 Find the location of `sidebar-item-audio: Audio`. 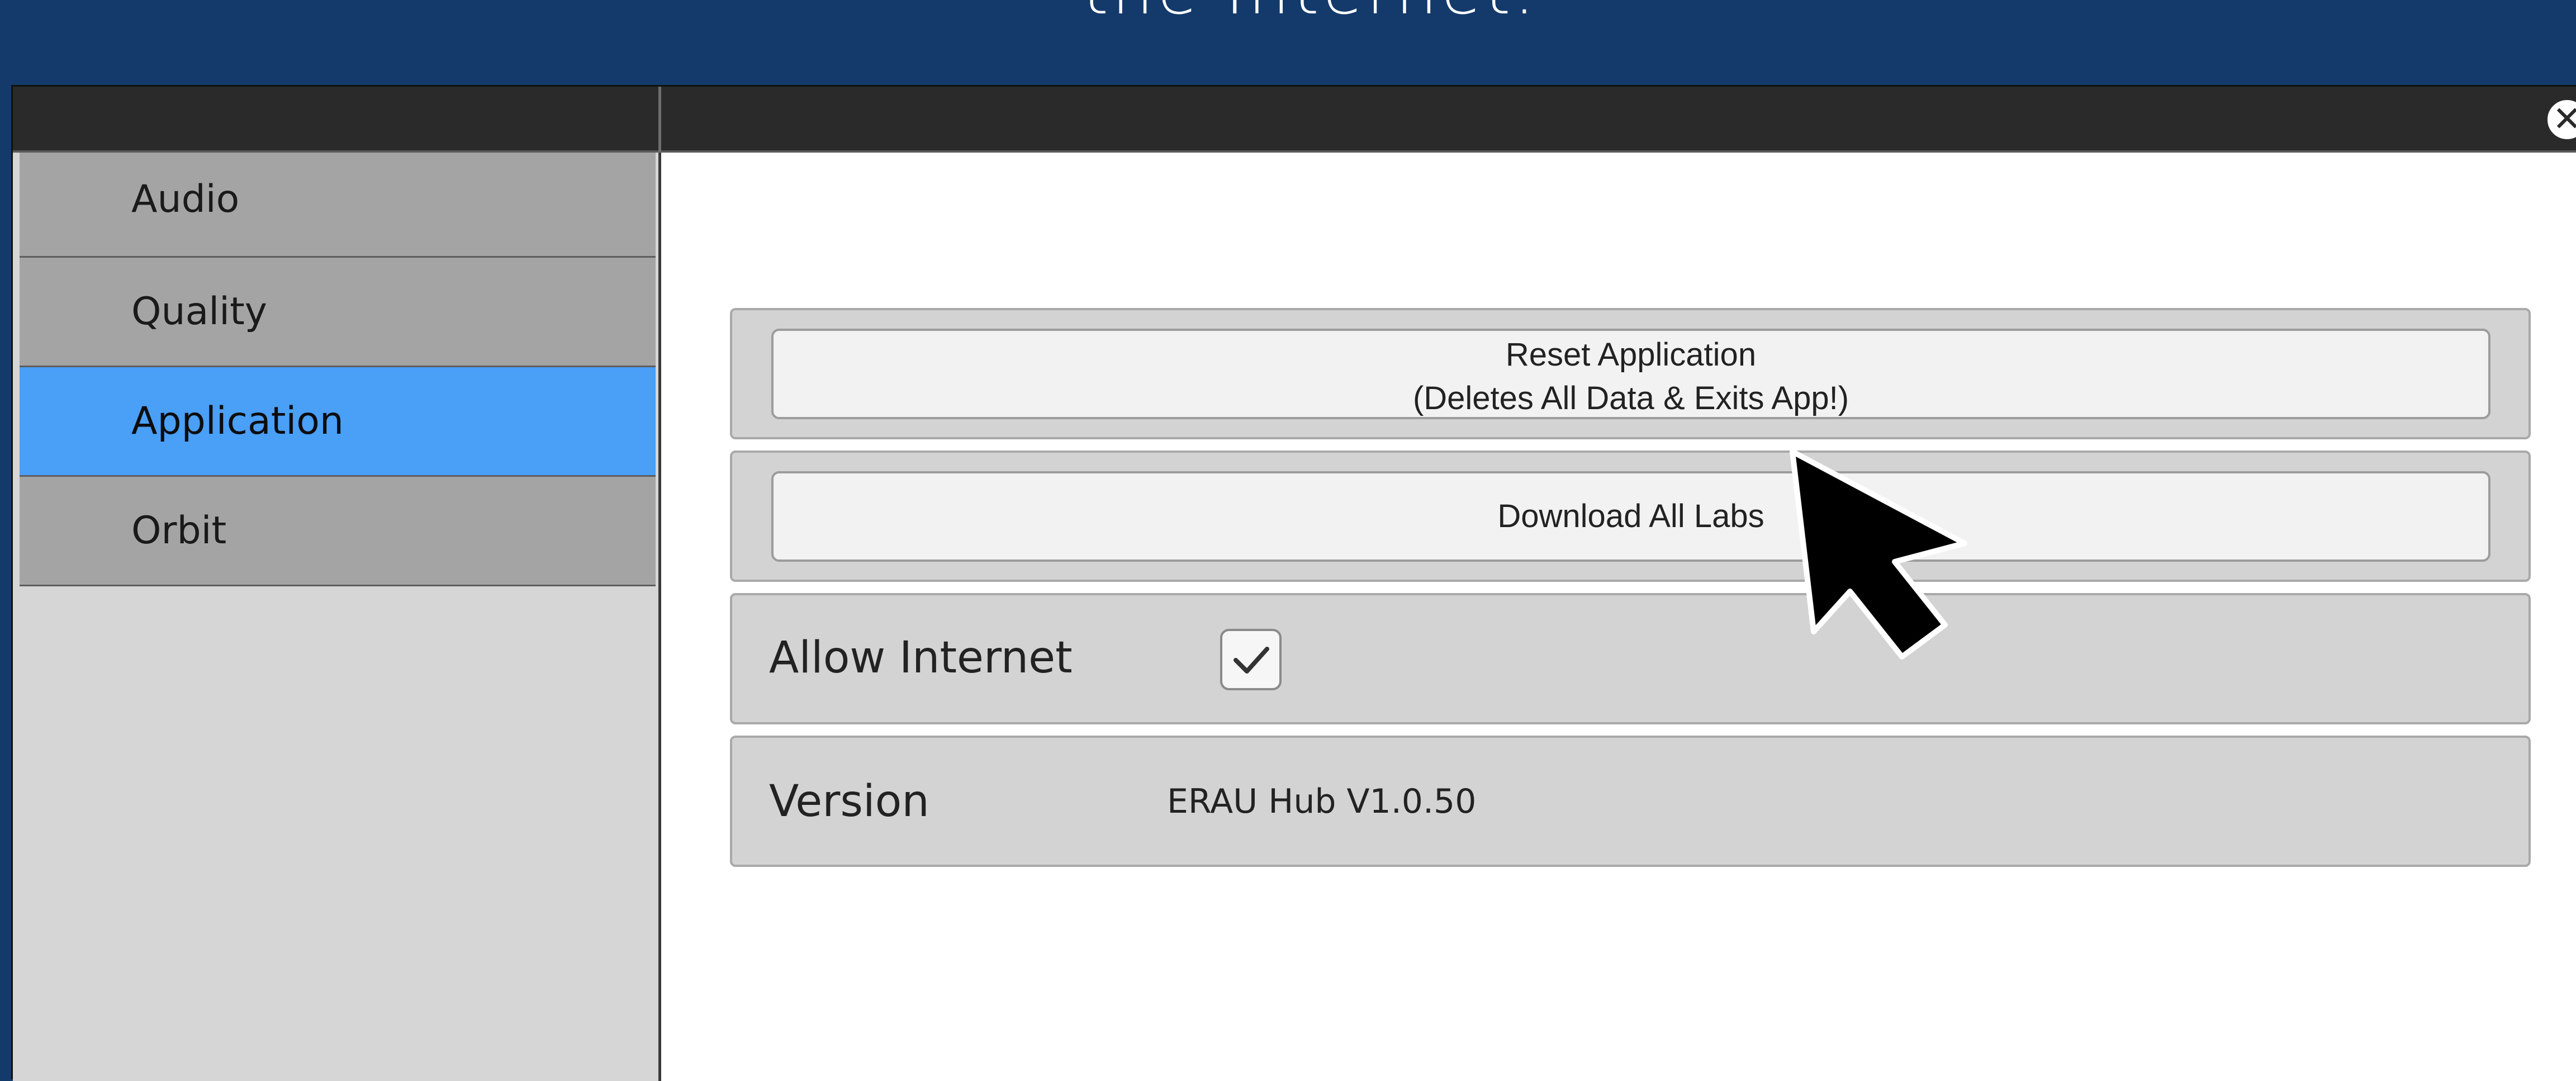

sidebar-item-audio: Audio is located at coordinates (338, 205).